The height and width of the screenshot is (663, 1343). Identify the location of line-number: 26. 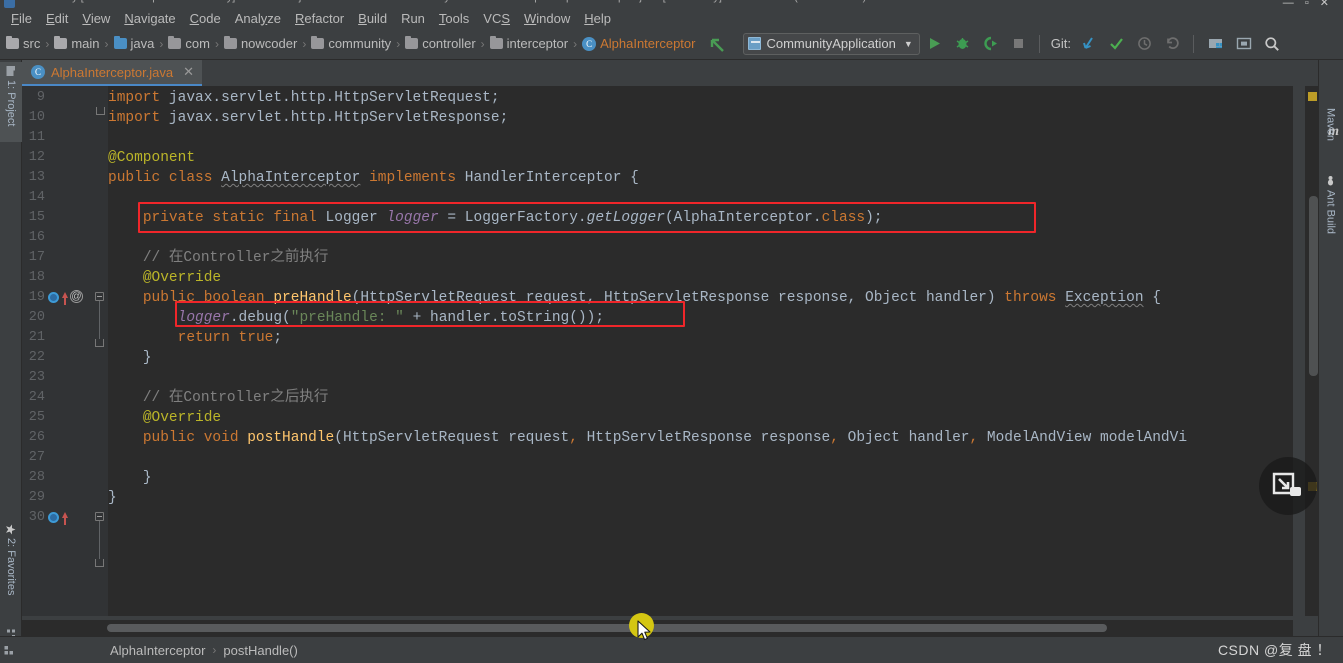
(36, 437).